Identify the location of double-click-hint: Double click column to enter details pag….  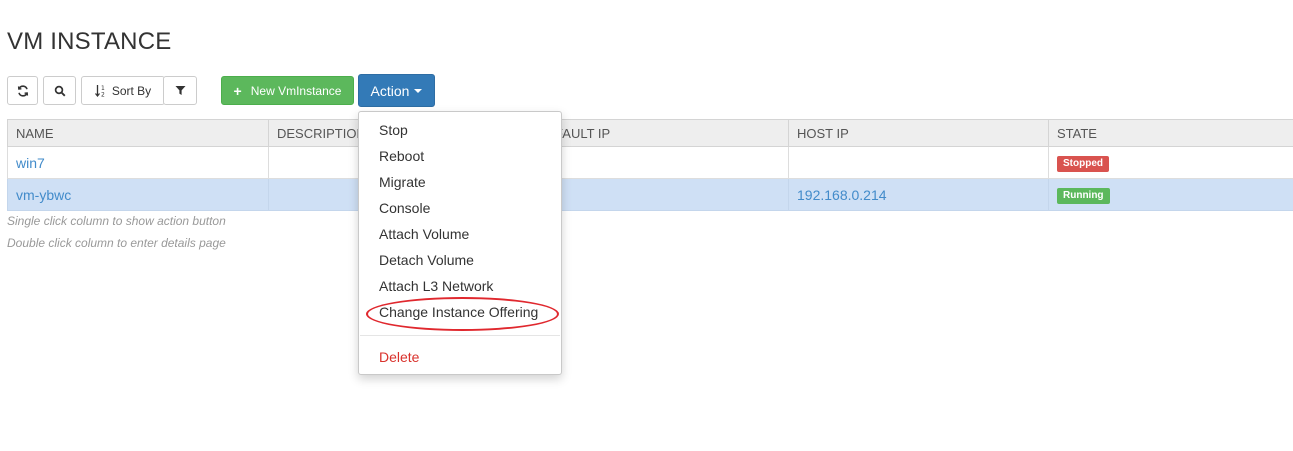
(116, 243).